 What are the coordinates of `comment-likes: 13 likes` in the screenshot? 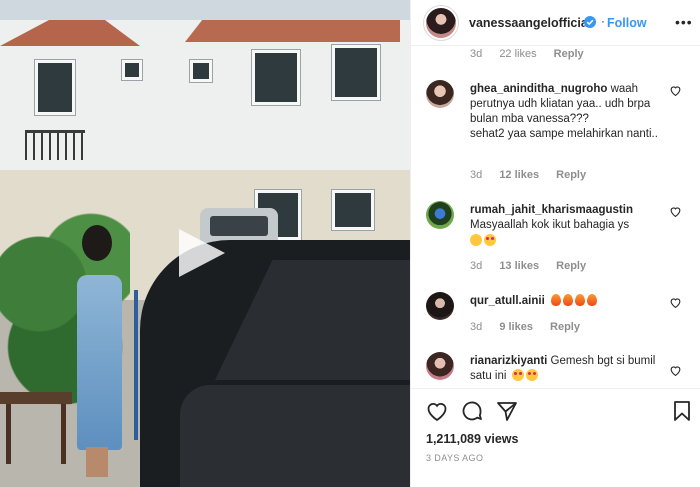 It's located at (519, 266).